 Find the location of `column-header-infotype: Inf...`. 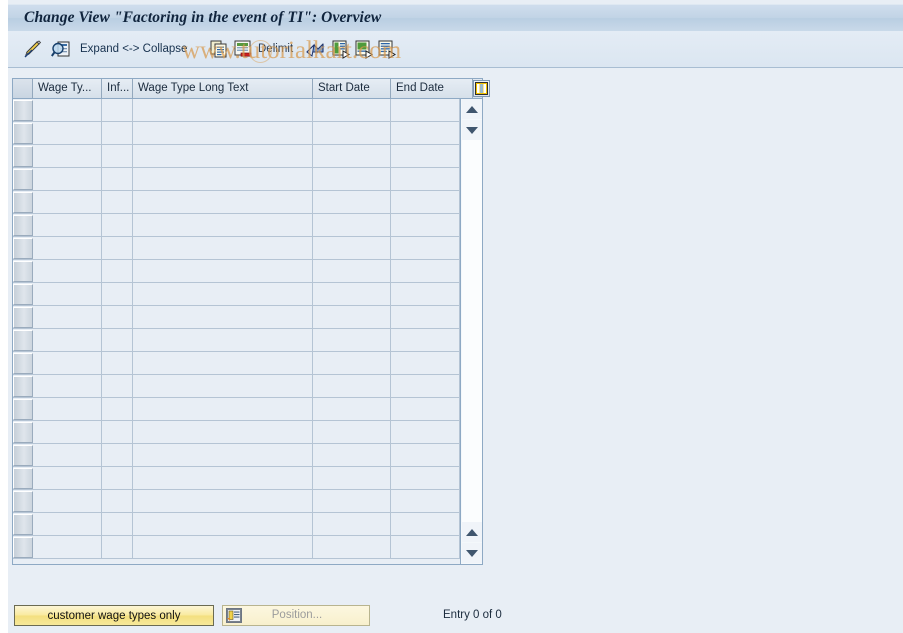

column-header-infotype: Inf... is located at coordinates (117, 88).